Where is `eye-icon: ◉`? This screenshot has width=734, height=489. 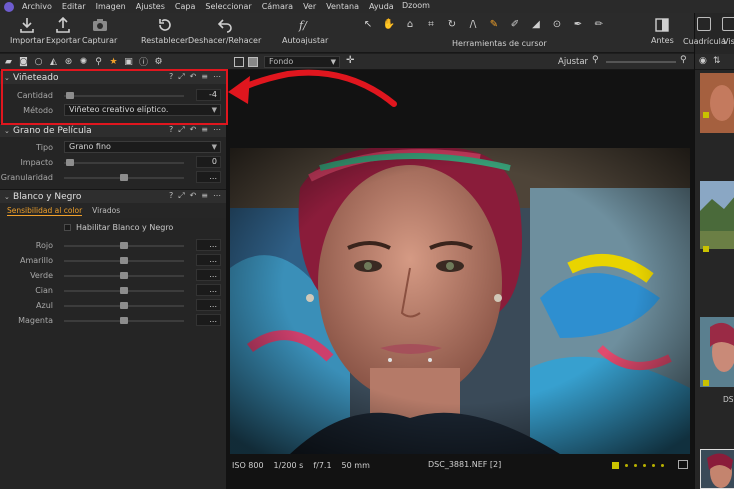 eye-icon: ◉ is located at coordinates (703, 61).